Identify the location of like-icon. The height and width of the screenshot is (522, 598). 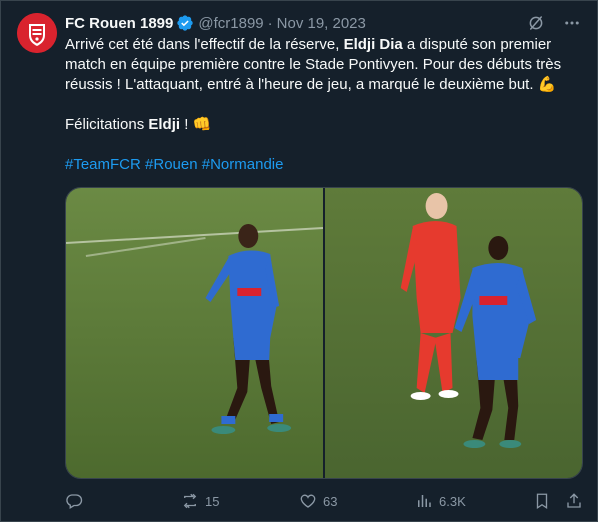
(308, 501).